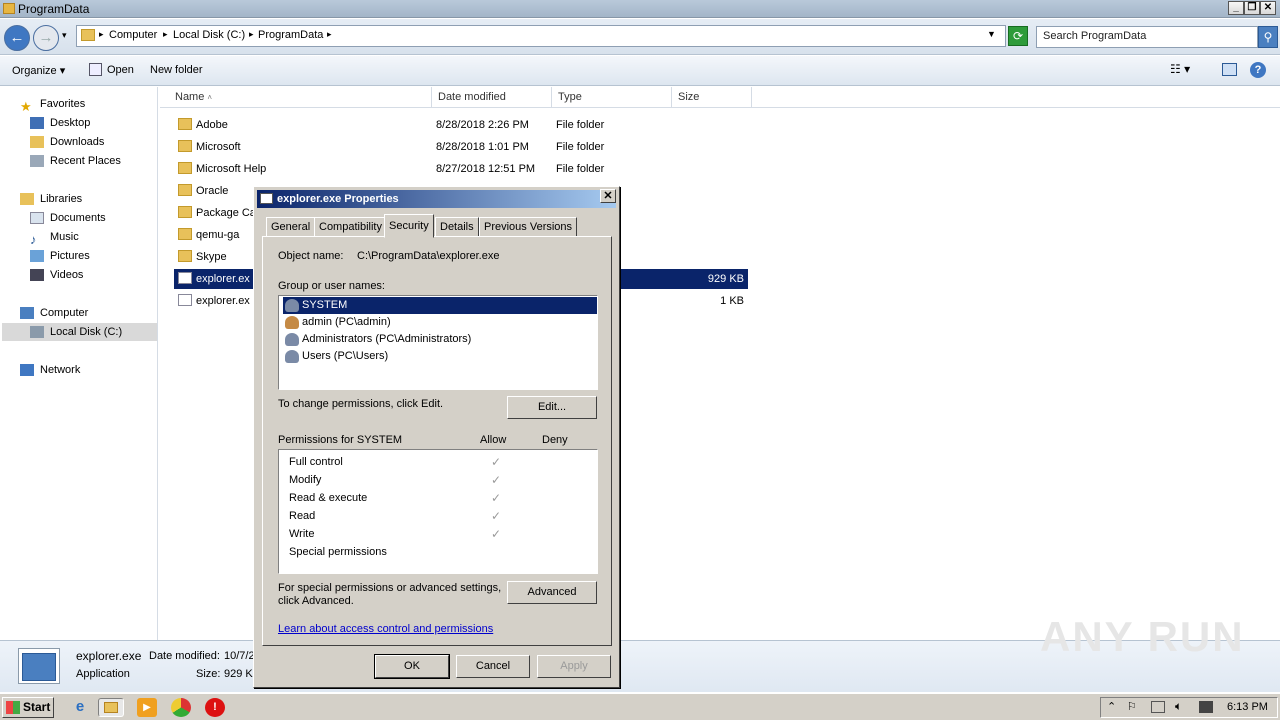  What do you see at coordinates (64, 237) in the screenshot?
I see `nav-music-label: Music` at bounding box center [64, 237].